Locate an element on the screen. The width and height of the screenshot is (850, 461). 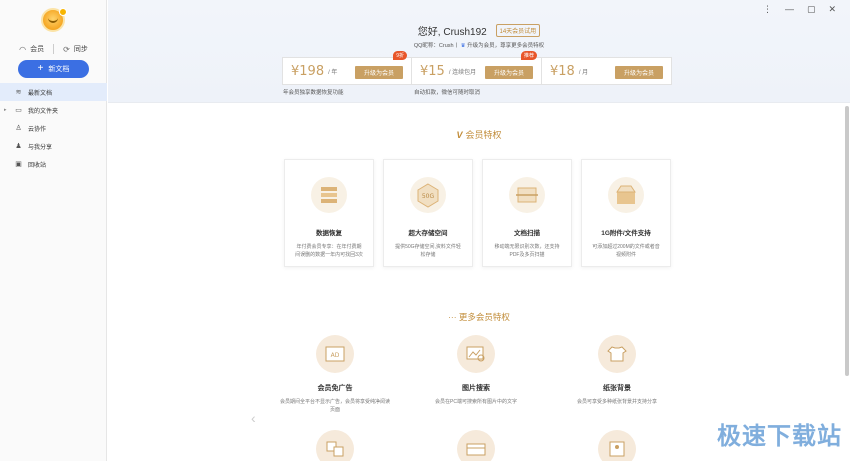
feature-id-card is located at coordinates (617, 445).